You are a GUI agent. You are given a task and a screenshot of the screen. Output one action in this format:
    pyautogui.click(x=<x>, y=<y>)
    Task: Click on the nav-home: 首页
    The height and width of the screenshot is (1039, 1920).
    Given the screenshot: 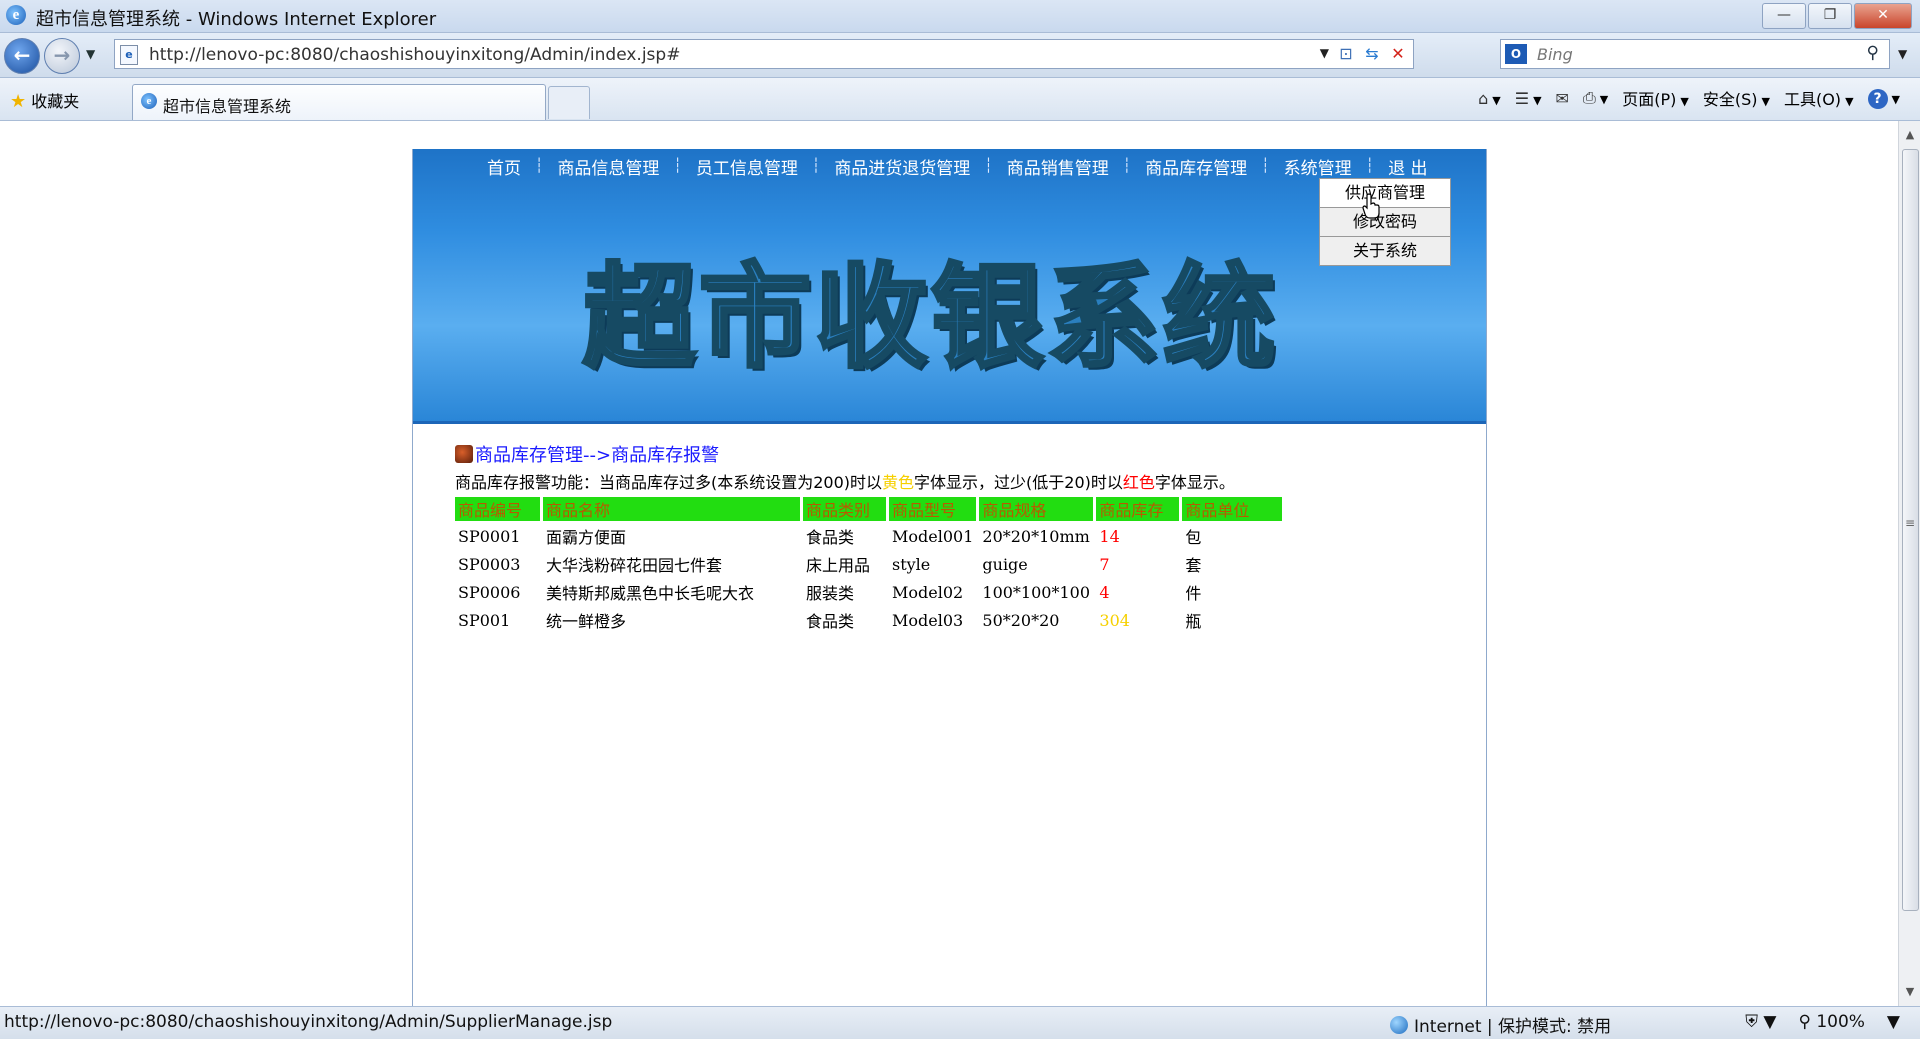 What is the action you would take?
    pyautogui.click(x=504, y=166)
    